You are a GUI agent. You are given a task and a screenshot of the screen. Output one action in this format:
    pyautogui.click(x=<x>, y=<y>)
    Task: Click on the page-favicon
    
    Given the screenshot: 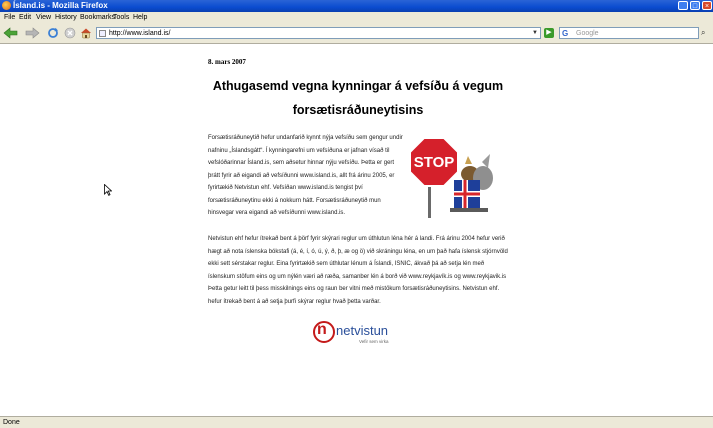 What is the action you would take?
    pyautogui.click(x=102, y=33)
    